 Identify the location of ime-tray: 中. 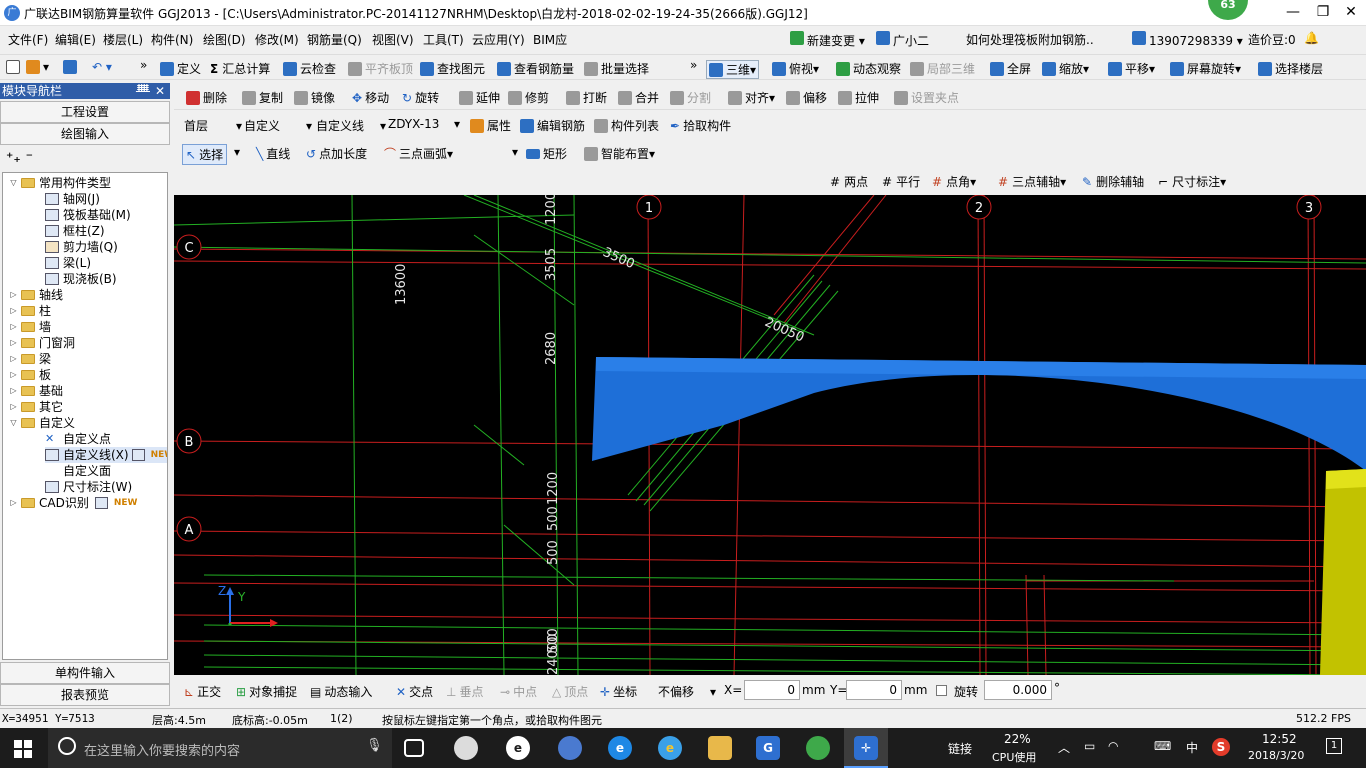
(1192, 747).